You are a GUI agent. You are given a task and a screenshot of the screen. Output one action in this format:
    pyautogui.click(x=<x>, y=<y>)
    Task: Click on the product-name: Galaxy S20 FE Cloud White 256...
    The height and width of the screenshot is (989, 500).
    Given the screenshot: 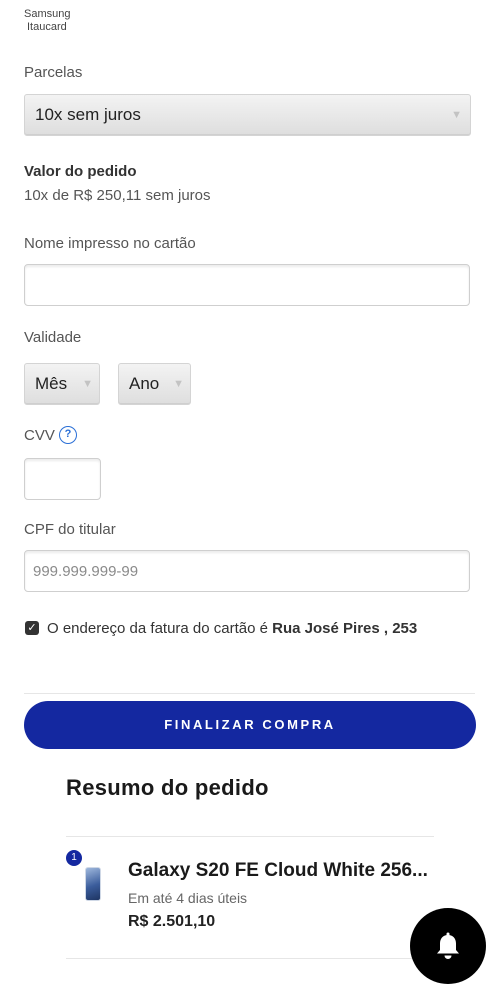 What is the action you would take?
    pyautogui.click(x=278, y=870)
    